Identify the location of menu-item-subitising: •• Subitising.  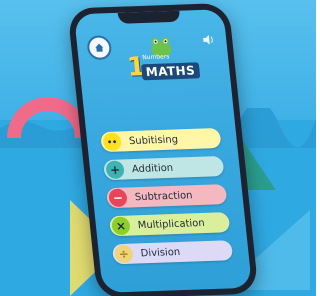
(161, 140).